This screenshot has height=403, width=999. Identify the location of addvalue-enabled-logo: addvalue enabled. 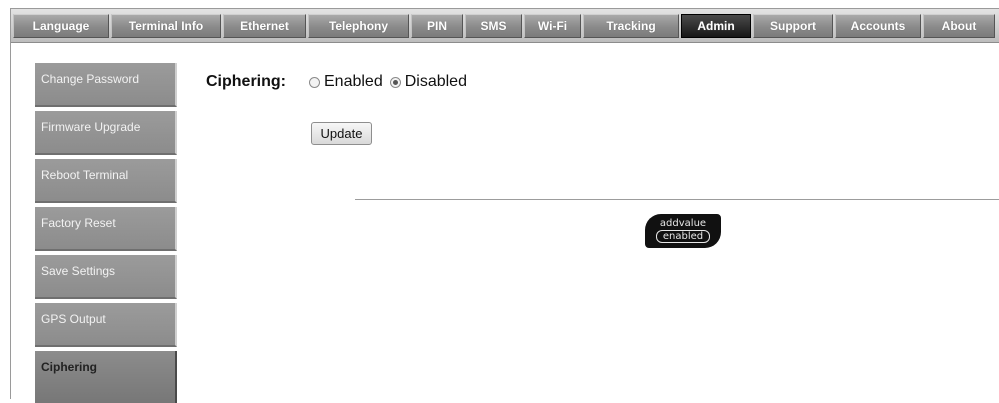
(683, 231).